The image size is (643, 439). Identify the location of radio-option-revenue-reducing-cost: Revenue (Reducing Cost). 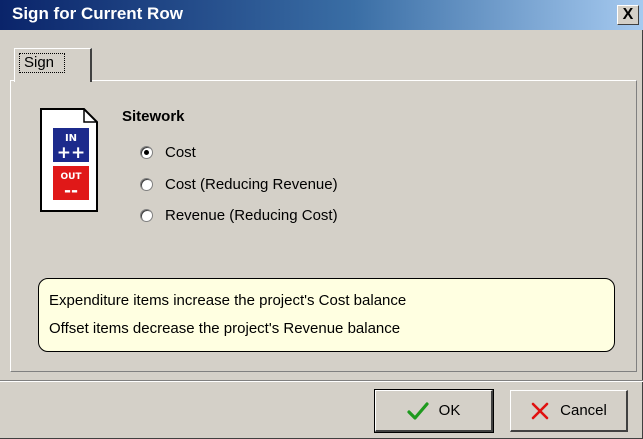
(239, 215).